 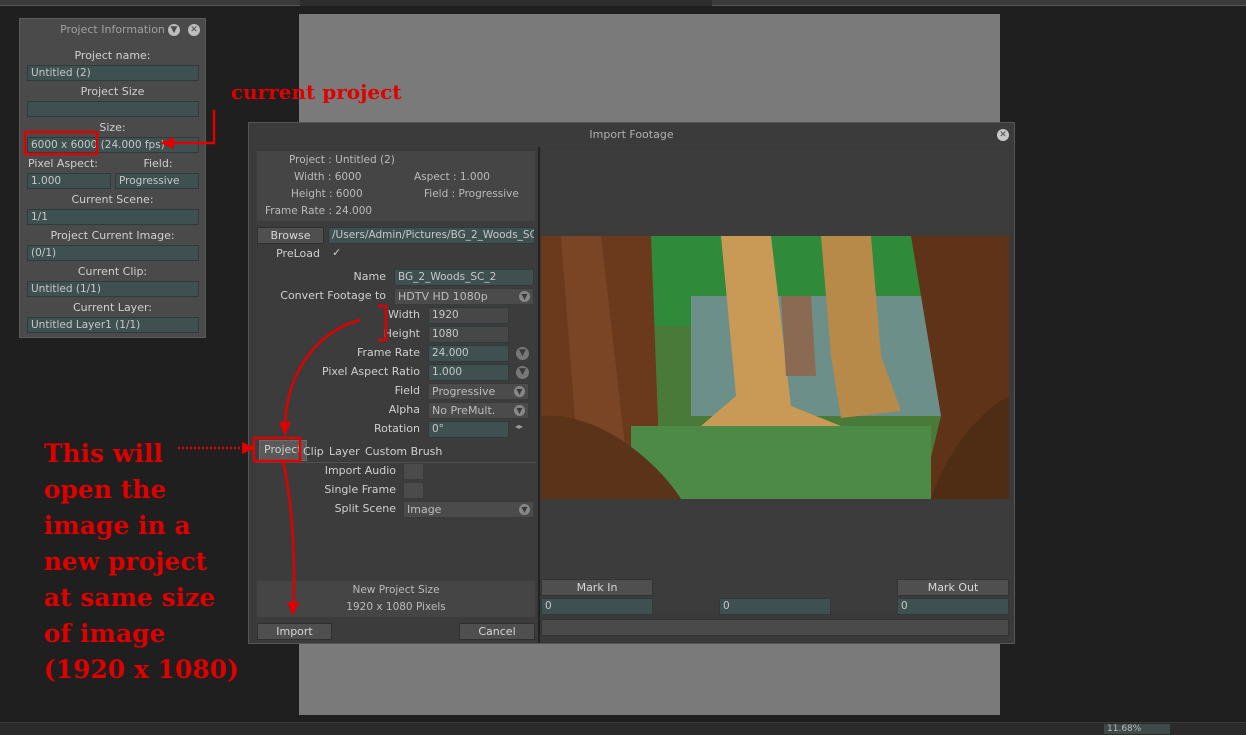 I want to click on current-image-label: Project Current Image:, so click(x=112, y=235).